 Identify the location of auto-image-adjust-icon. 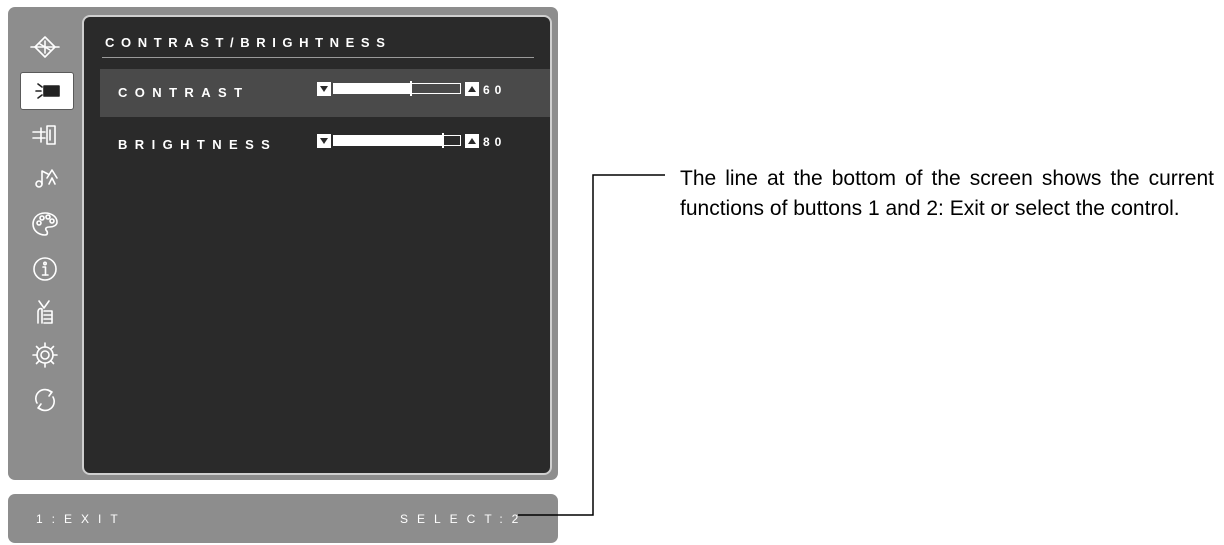
(45, 47).